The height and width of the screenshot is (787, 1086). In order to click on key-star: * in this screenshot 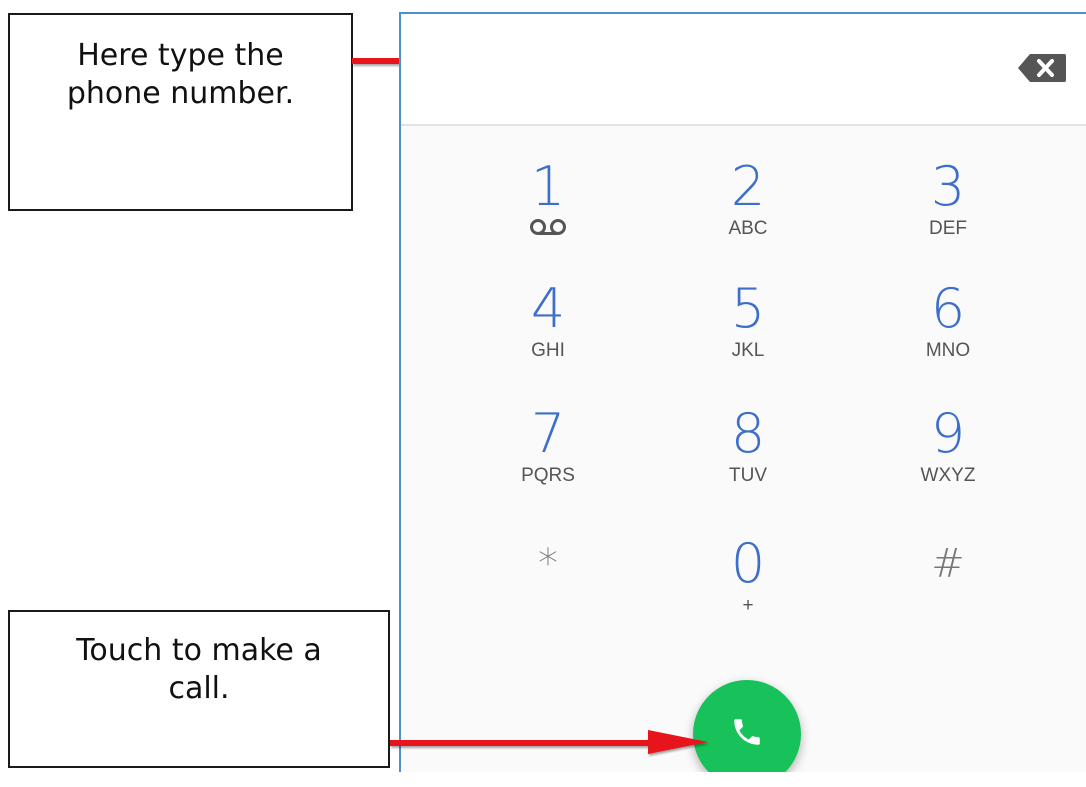, I will do `click(548, 589)`.